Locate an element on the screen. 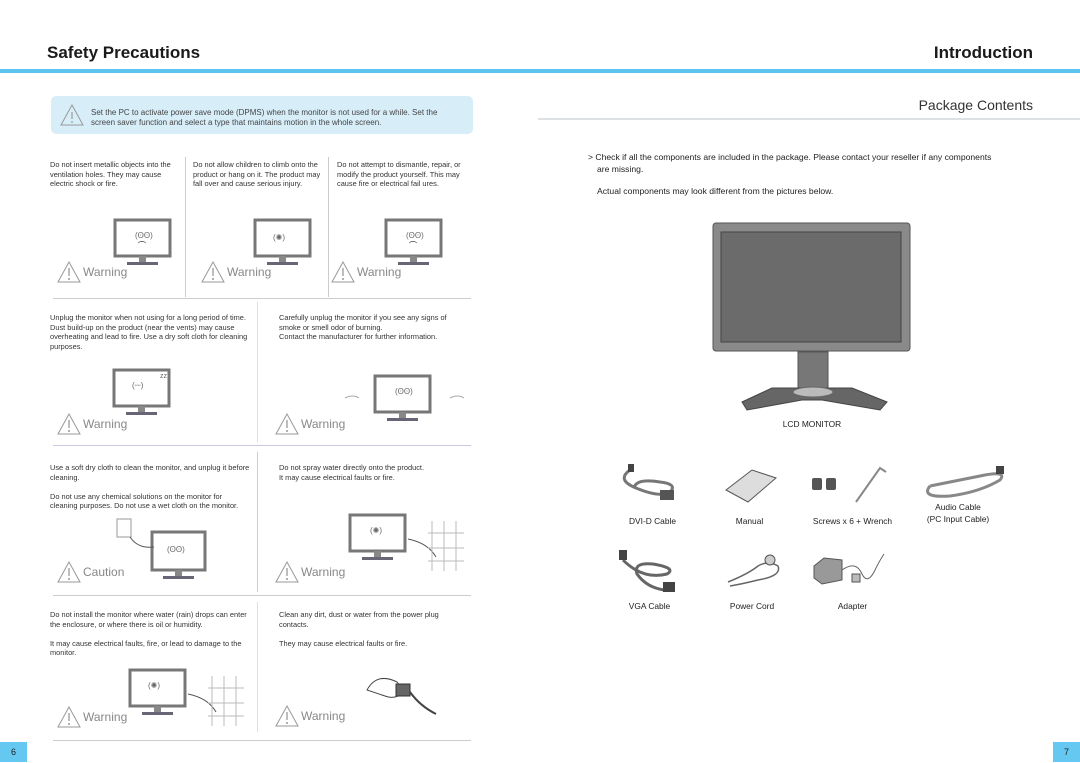 This screenshot has height=763, width=1080. header-rule is located at coordinates (540, 71).